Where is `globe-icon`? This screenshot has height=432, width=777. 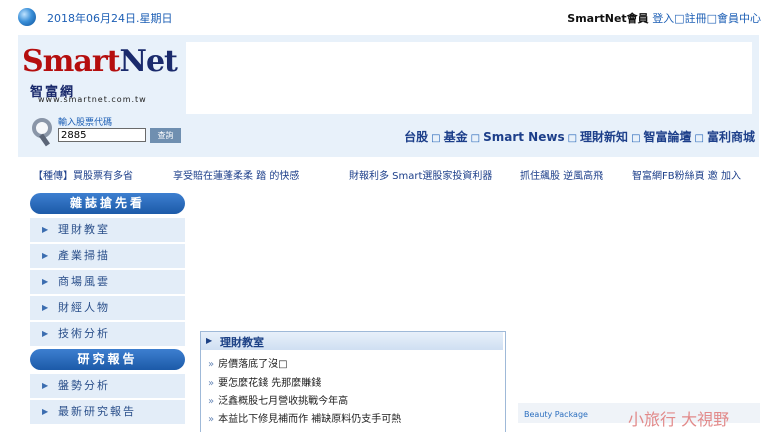
globe-icon is located at coordinates (27, 17).